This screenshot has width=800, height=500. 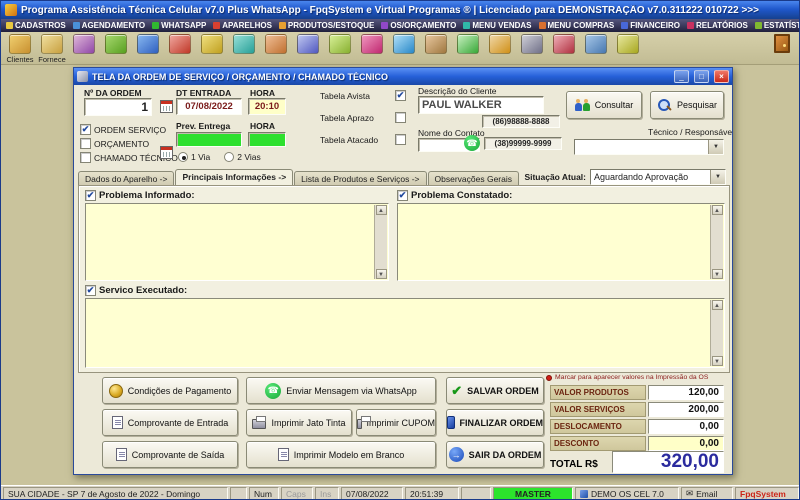 What do you see at coordinates (497, 26) in the screenshot?
I see `menu-item-menu-vendas: MENU VENDAS` at bounding box center [497, 26].